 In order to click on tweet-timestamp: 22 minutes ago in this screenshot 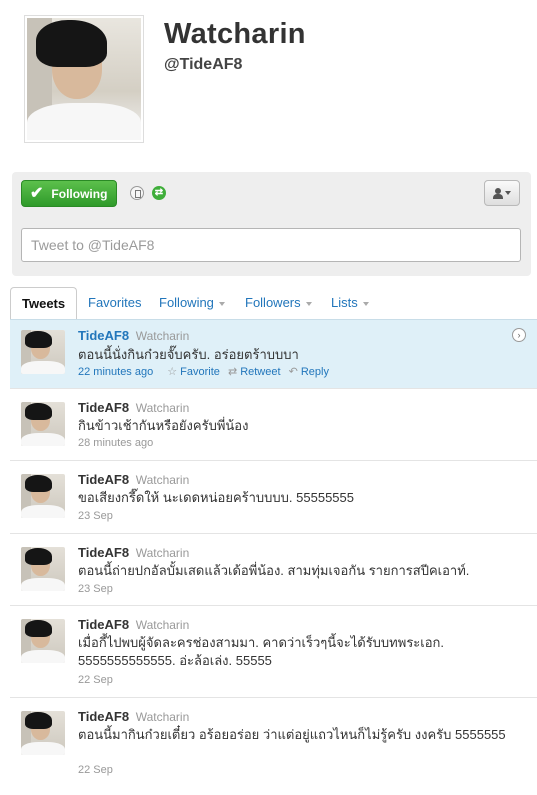, I will do `click(115, 372)`.